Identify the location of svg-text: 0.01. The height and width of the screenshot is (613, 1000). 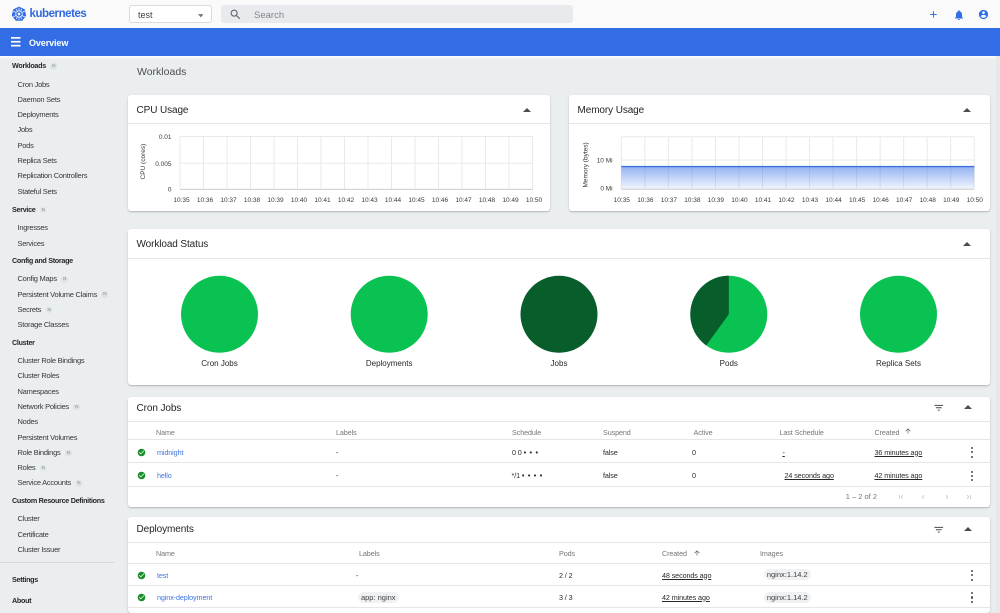
(165, 137).